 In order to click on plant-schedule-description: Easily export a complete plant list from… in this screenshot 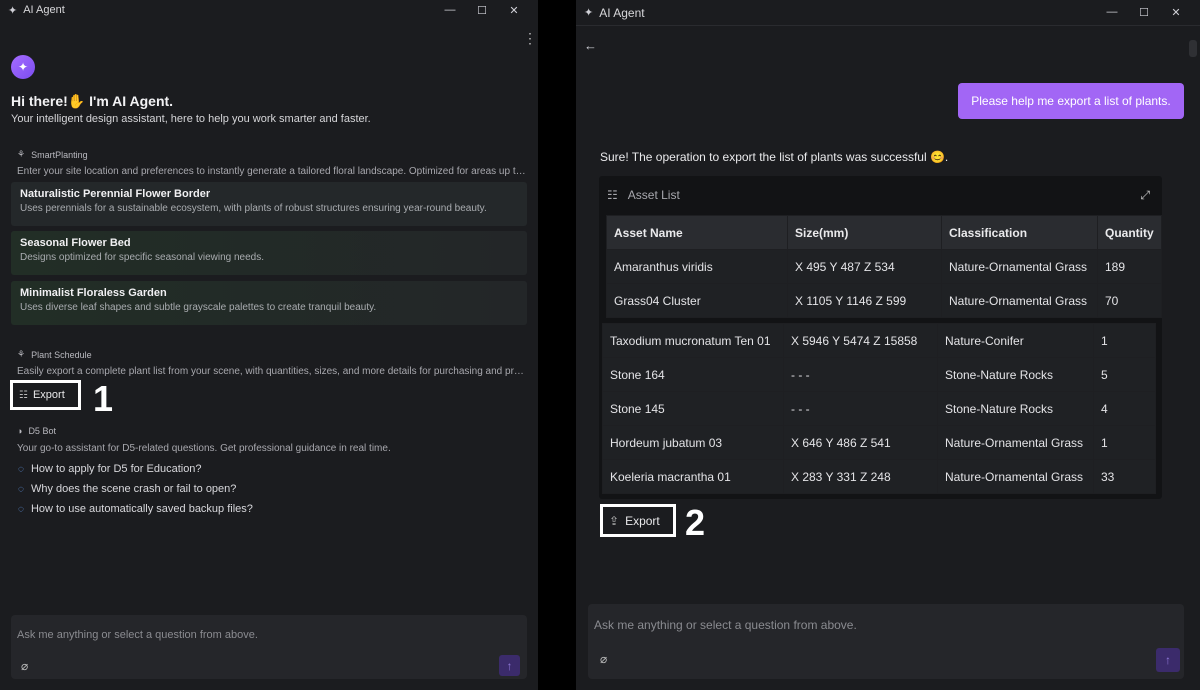, I will do `click(272, 371)`.